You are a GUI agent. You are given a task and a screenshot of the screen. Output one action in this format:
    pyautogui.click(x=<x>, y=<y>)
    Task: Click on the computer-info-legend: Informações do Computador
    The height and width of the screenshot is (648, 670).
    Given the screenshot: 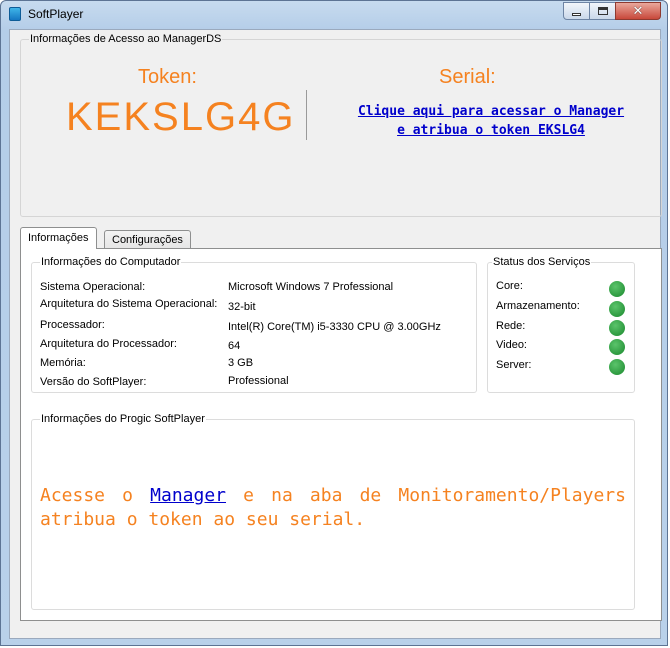 What is the action you would take?
    pyautogui.click(x=111, y=262)
    